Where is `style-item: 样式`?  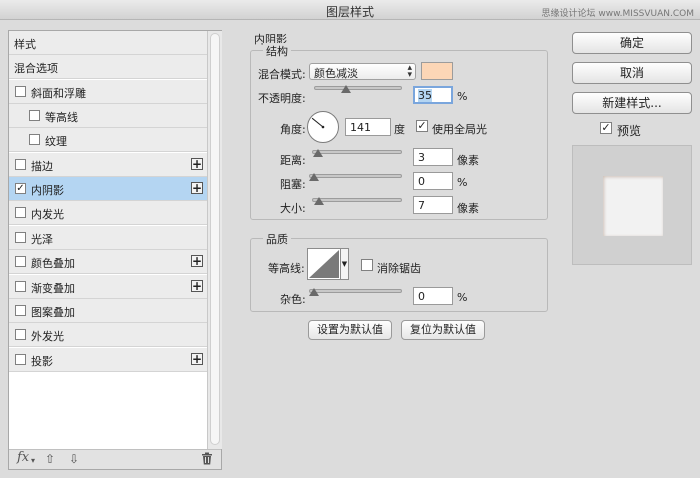 style-item: 样式 is located at coordinates (108, 43).